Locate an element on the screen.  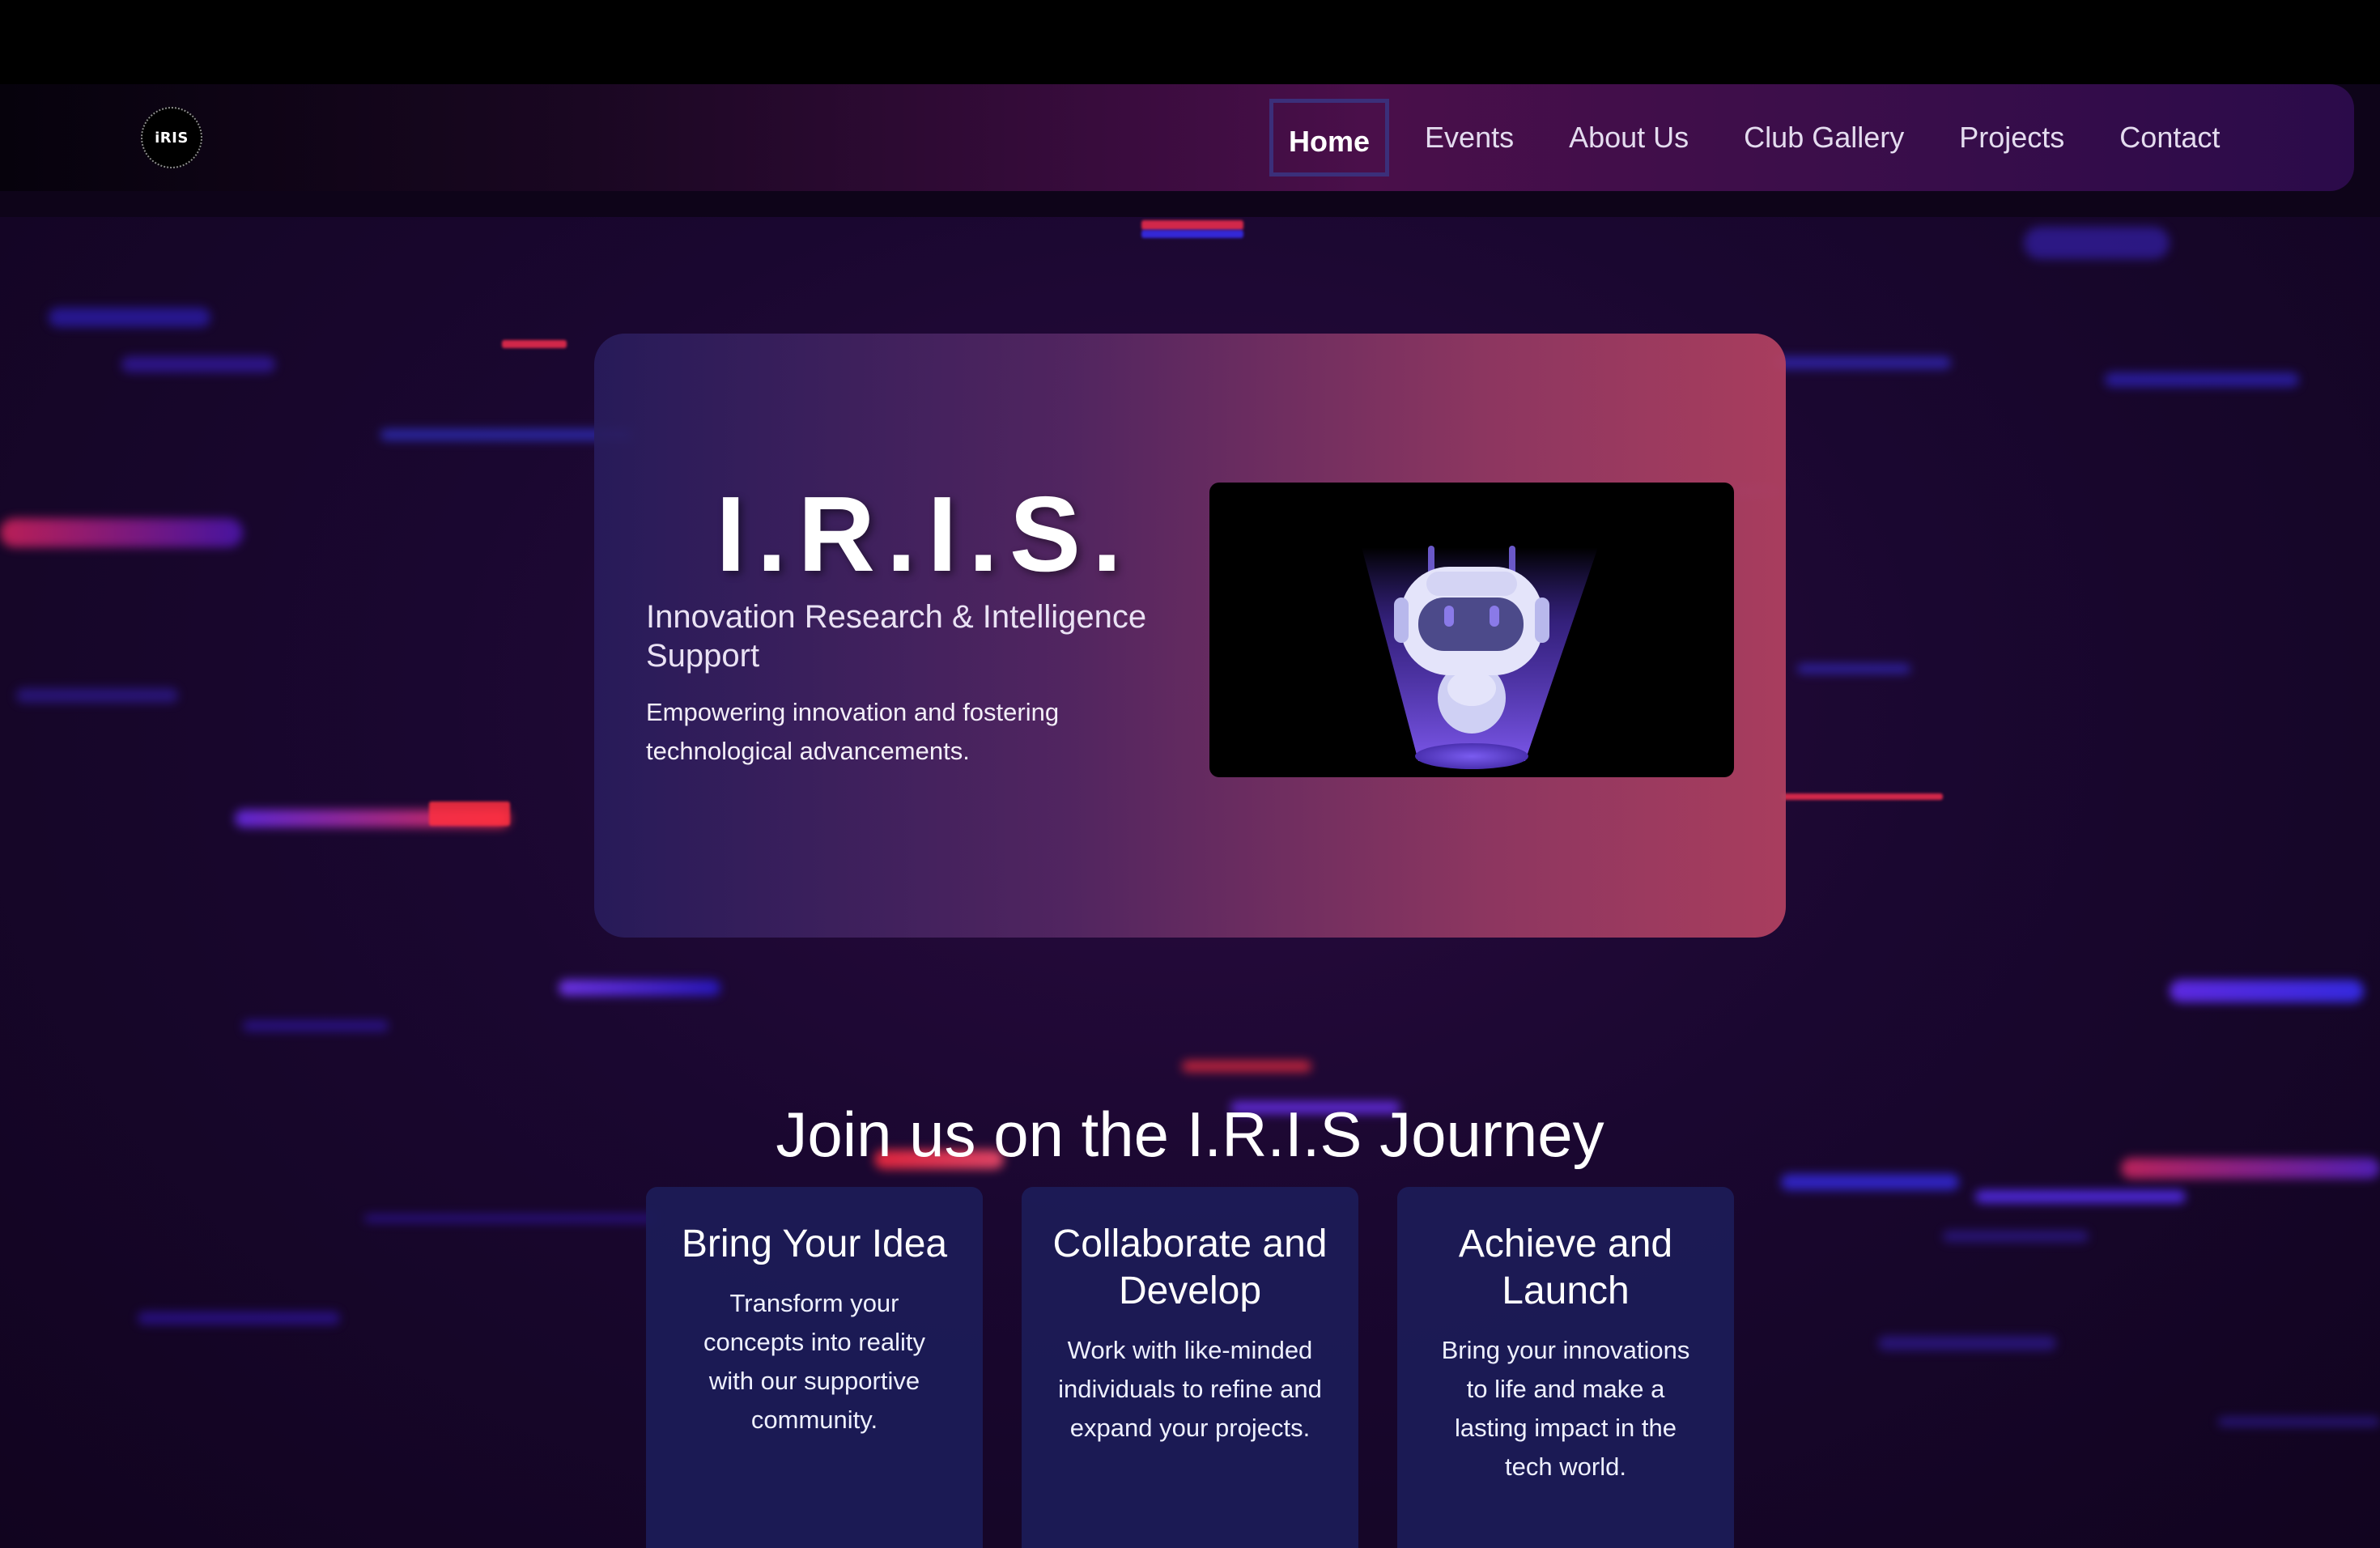
nav-events: Events is located at coordinates (1469, 137).